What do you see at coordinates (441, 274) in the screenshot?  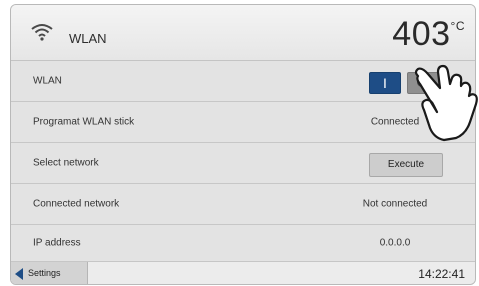 I see `clock: 14:22:41` at bounding box center [441, 274].